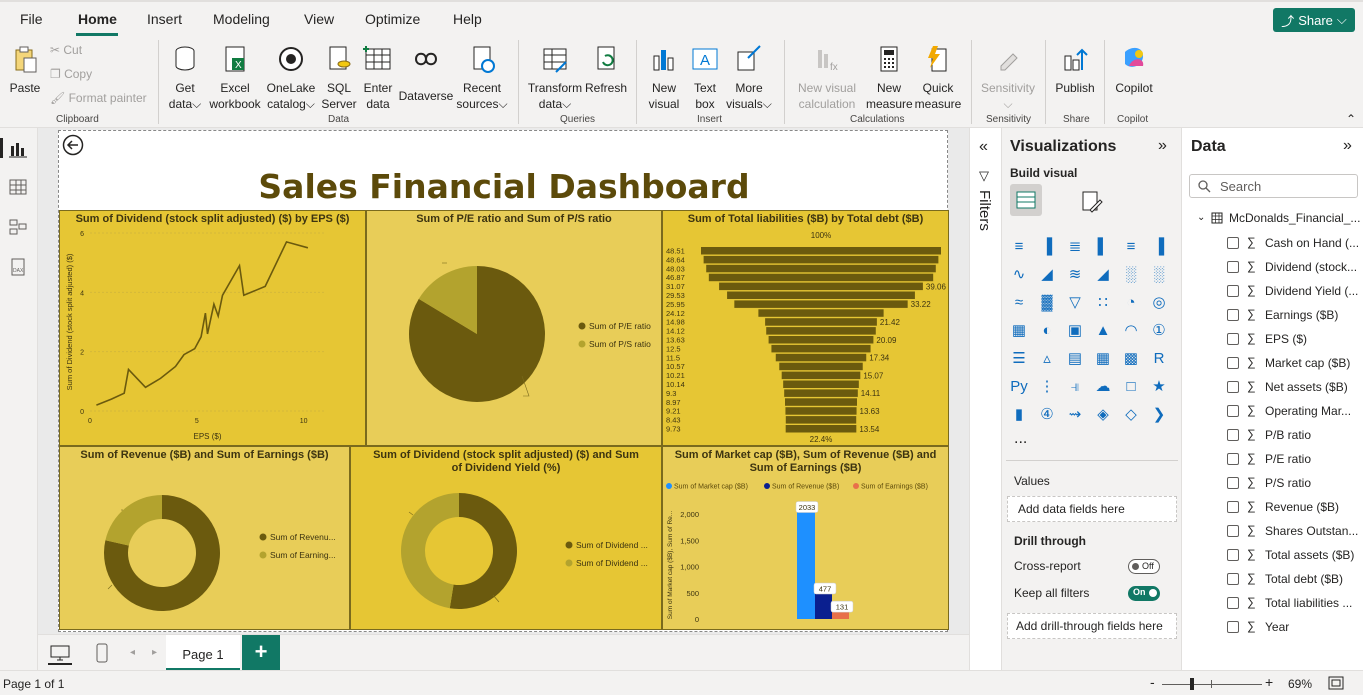 This screenshot has width=1363, height=695. Describe the element at coordinates (1159, 303) in the screenshot. I see `donut-visual-icon: ◎` at that location.